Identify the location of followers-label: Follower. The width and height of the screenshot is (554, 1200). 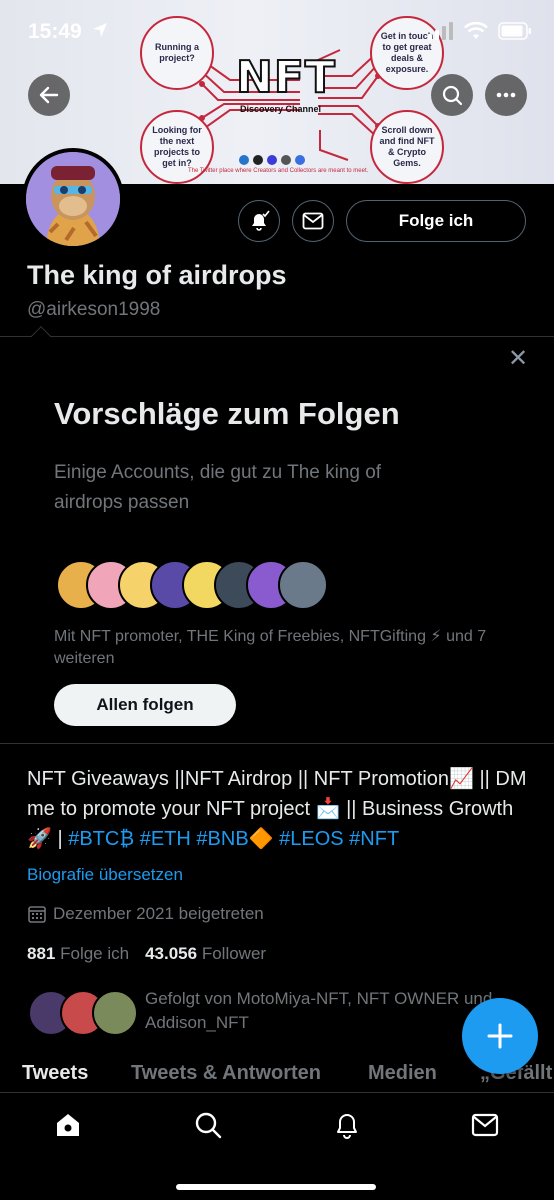
(234, 953).